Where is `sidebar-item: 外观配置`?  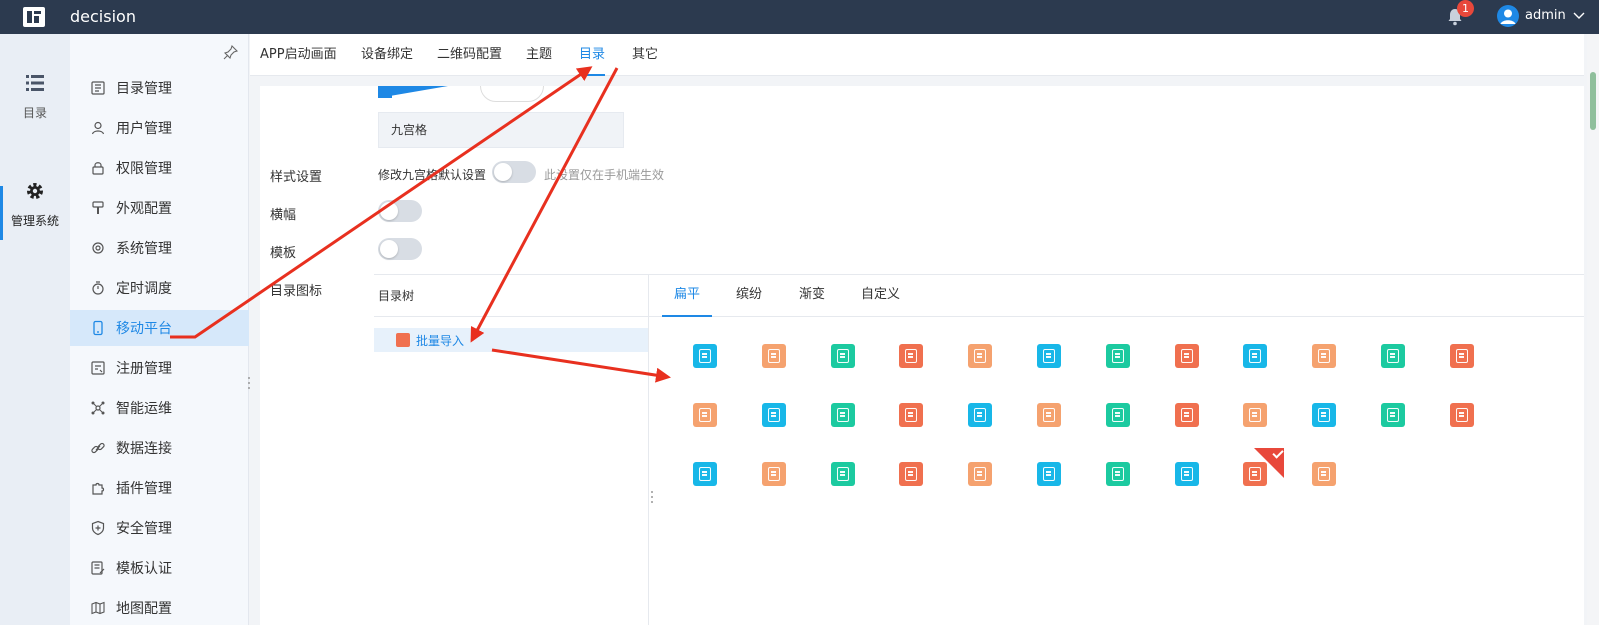 sidebar-item: 外观配置 is located at coordinates (159, 208).